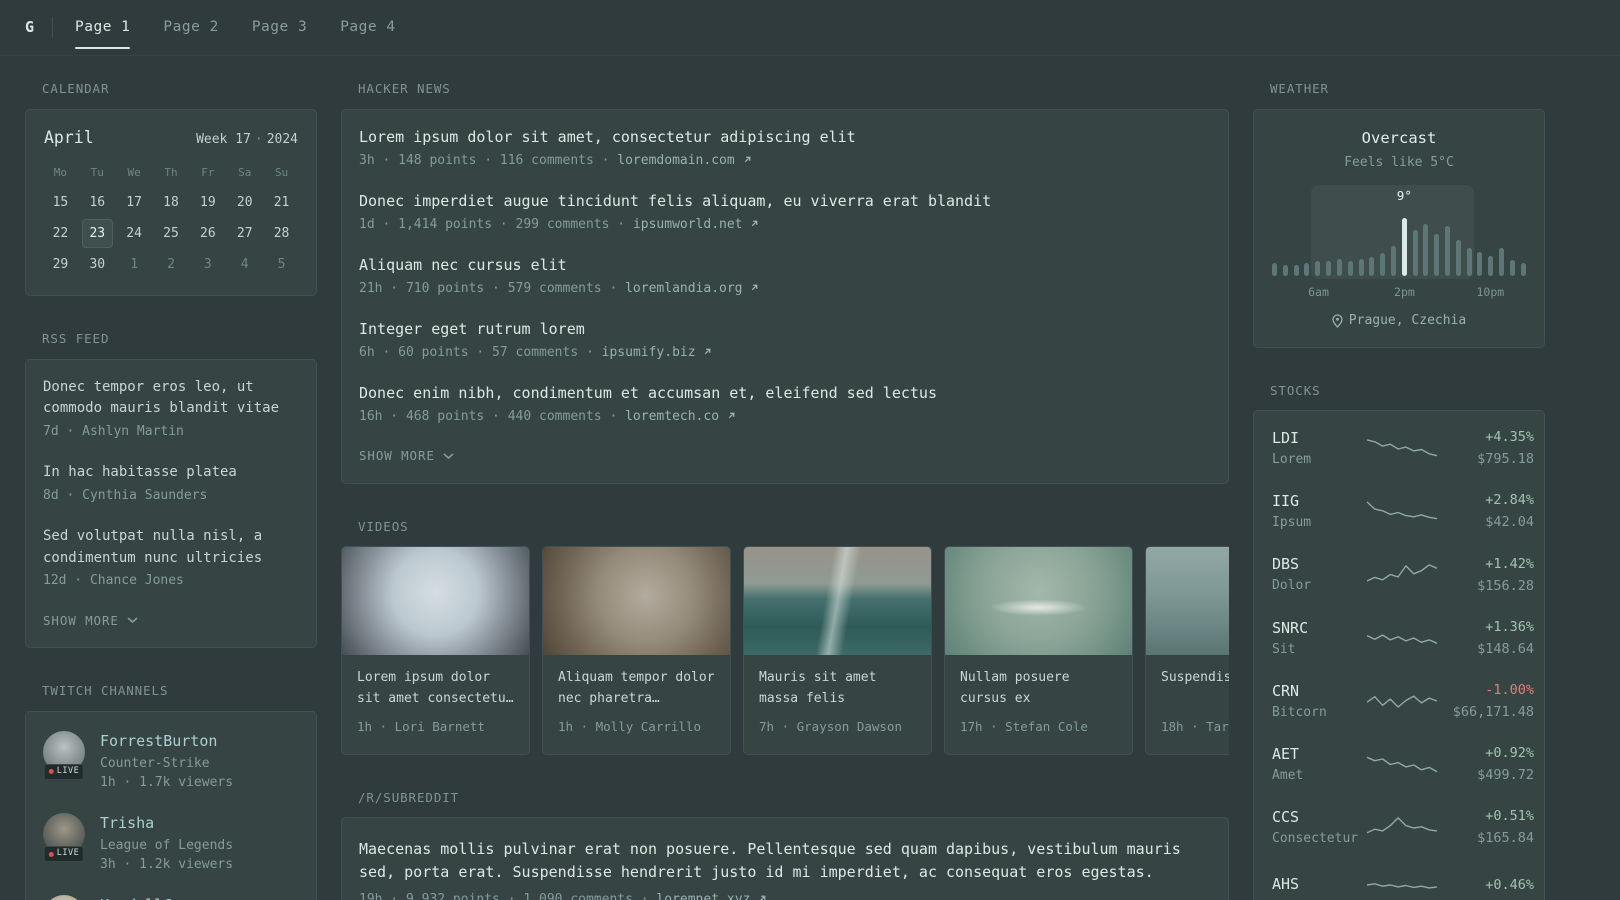  I want to click on channel-name: Trisha, so click(166, 823).